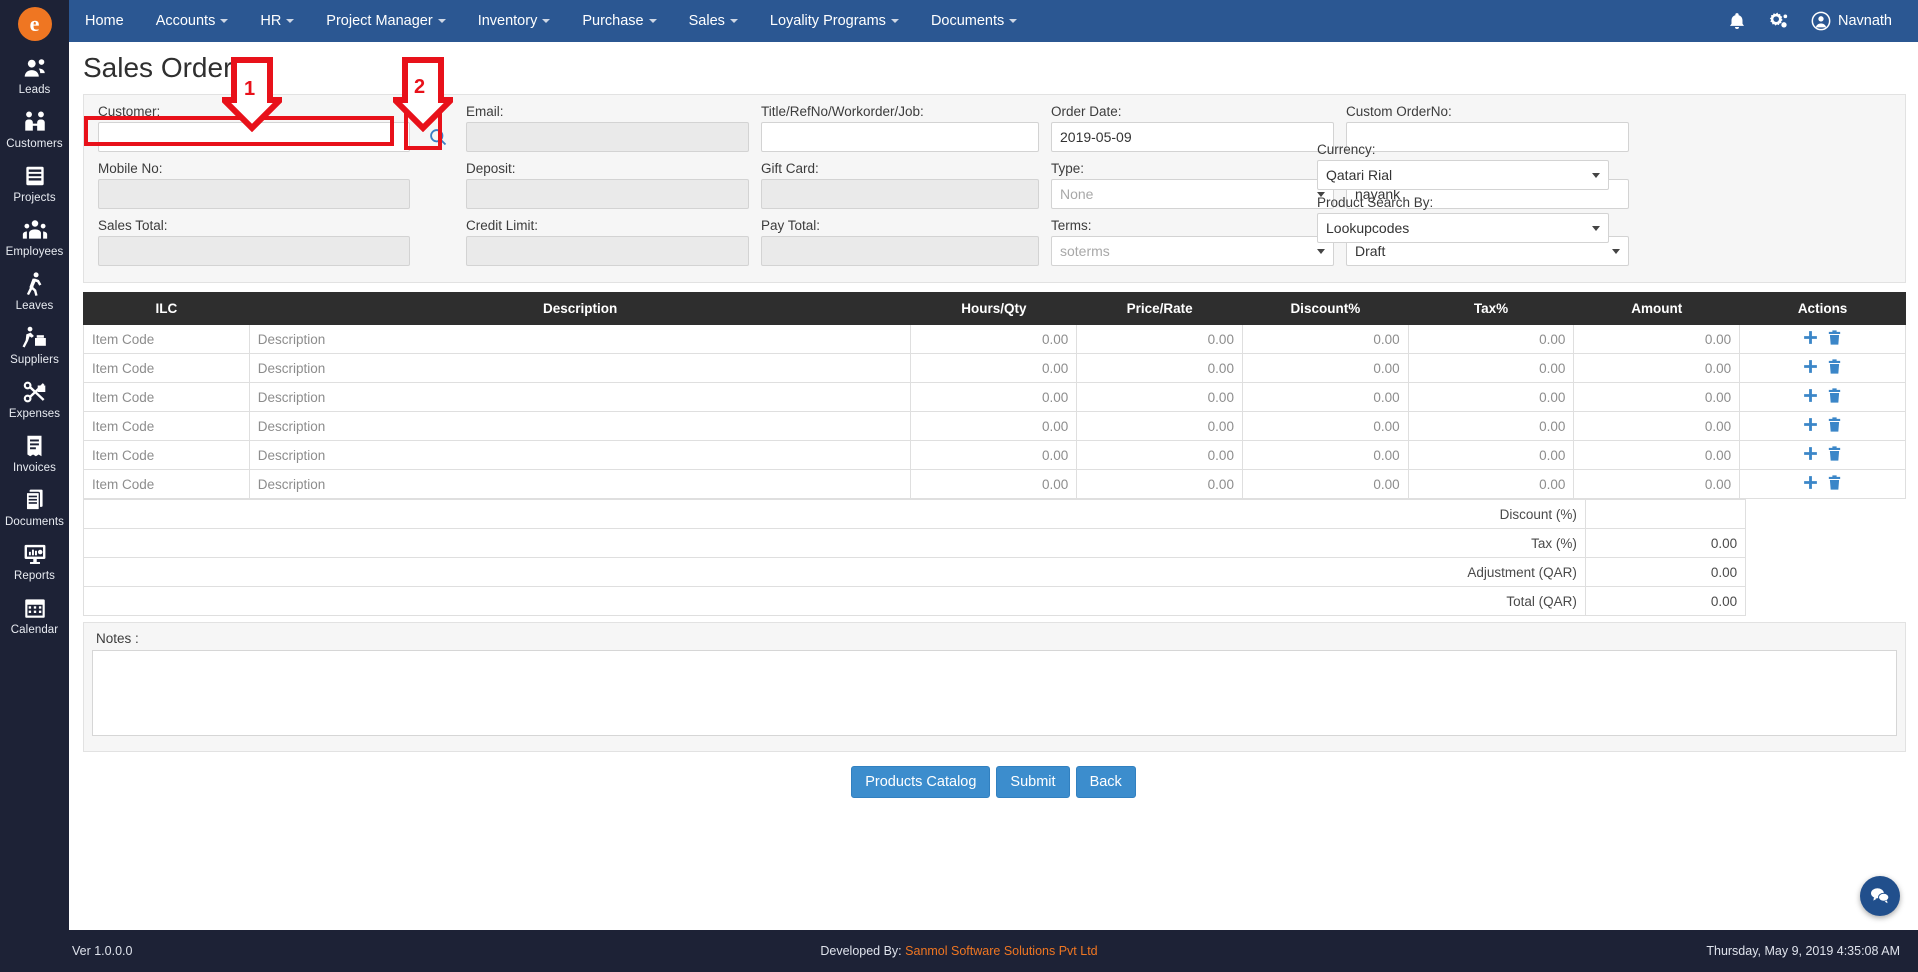 This screenshot has height=972, width=1918. I want to click on product-search-by-select: Lookupcodes, so click(1463, 228).